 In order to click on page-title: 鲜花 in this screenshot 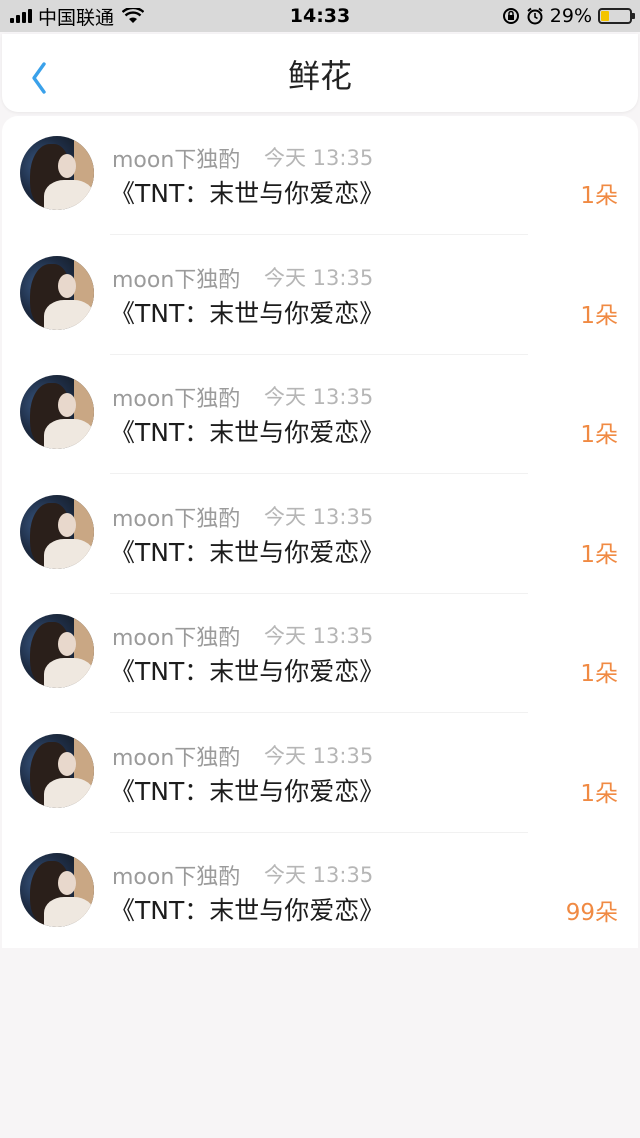, I will do `click(319, 76)`.